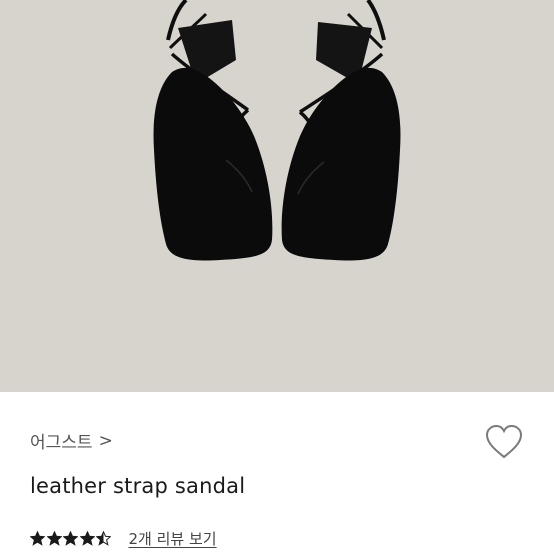 Image resolution: width=554 pixels, height=554 pixels. I want to click on brand-link: 어그스트 >, so click(71, 441).